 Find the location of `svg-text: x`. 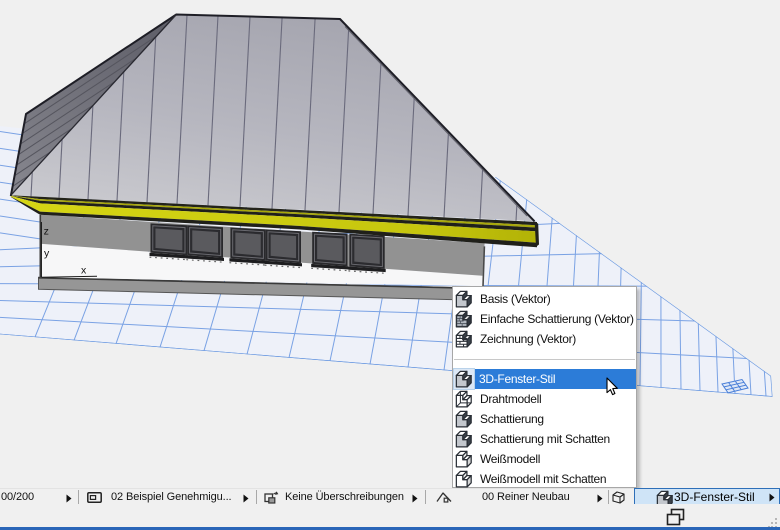

svg-text: x is located at coordinates (84, 271).